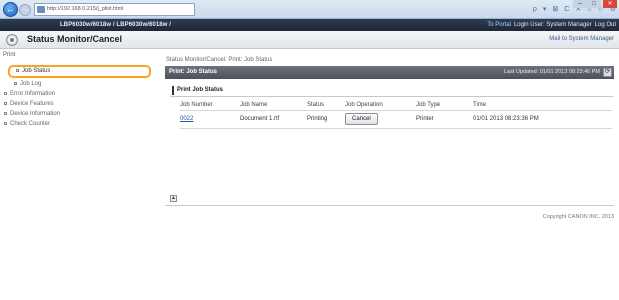 The height and width of the screenshot is (300, 619). I want to click on sidebar-item-label: Error Information, so click(33, 94).